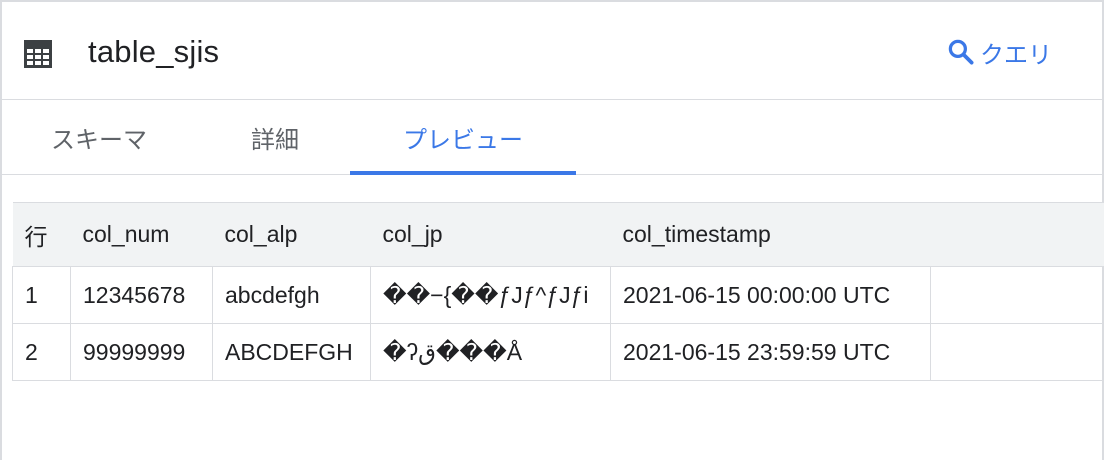  Describe the element at coordinates (38, 54) in the screenshot. I see `table-grid-icon` at that location.